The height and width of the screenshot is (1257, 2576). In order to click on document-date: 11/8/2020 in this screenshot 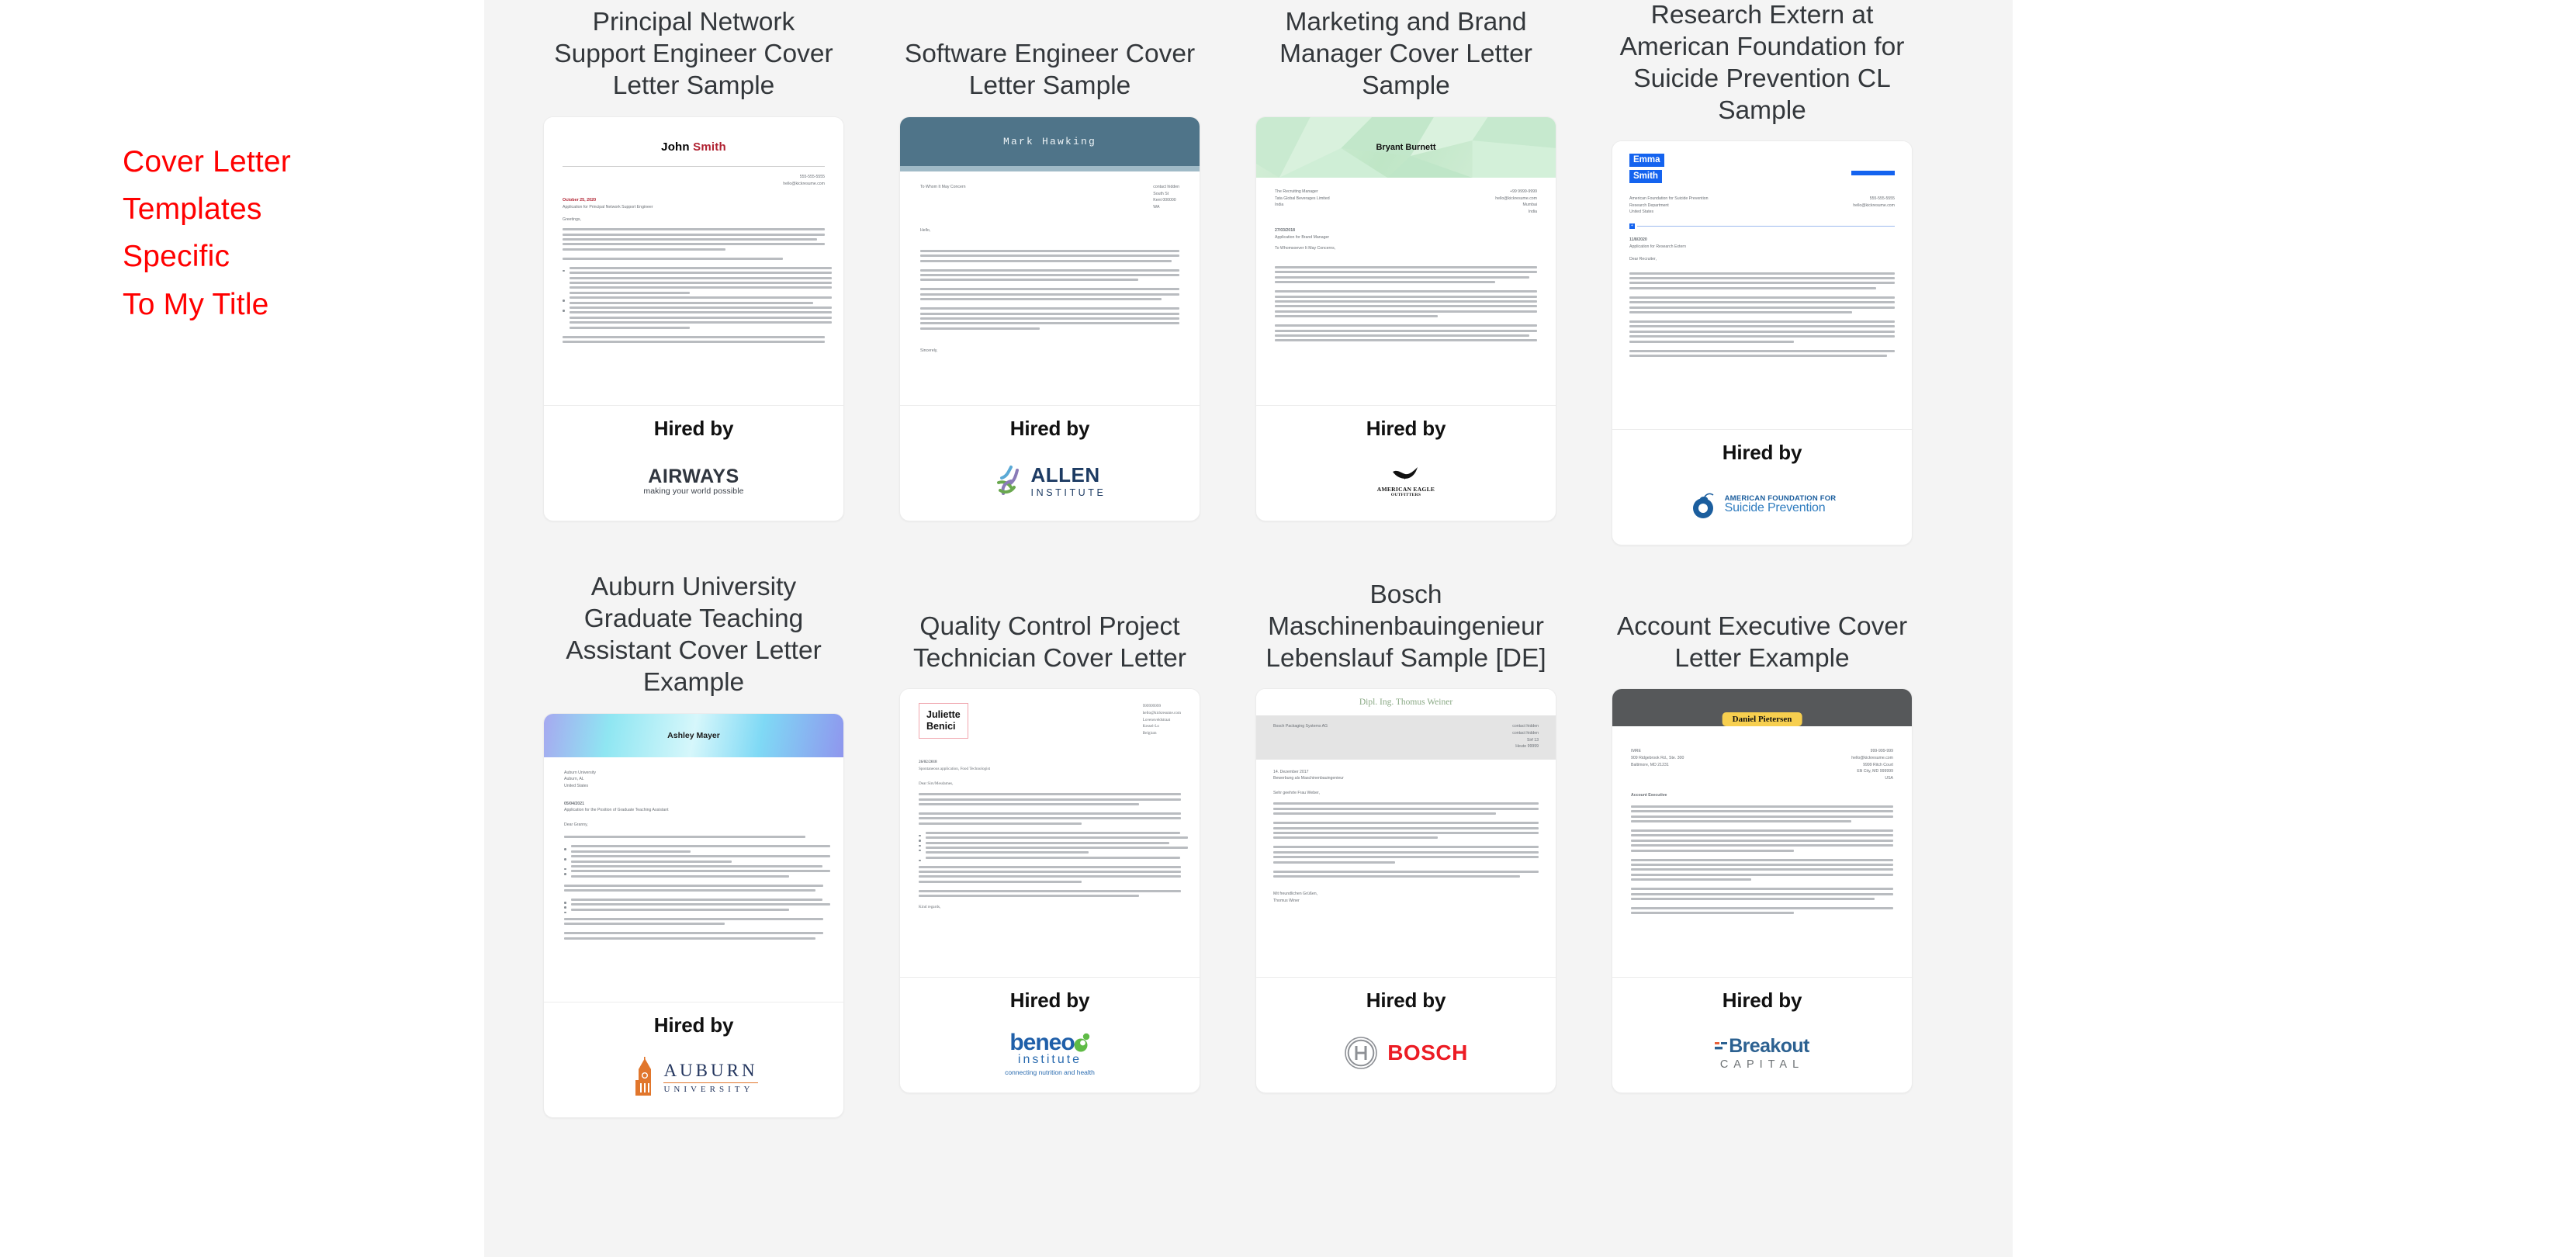, I will do `click(1638, 239)`.